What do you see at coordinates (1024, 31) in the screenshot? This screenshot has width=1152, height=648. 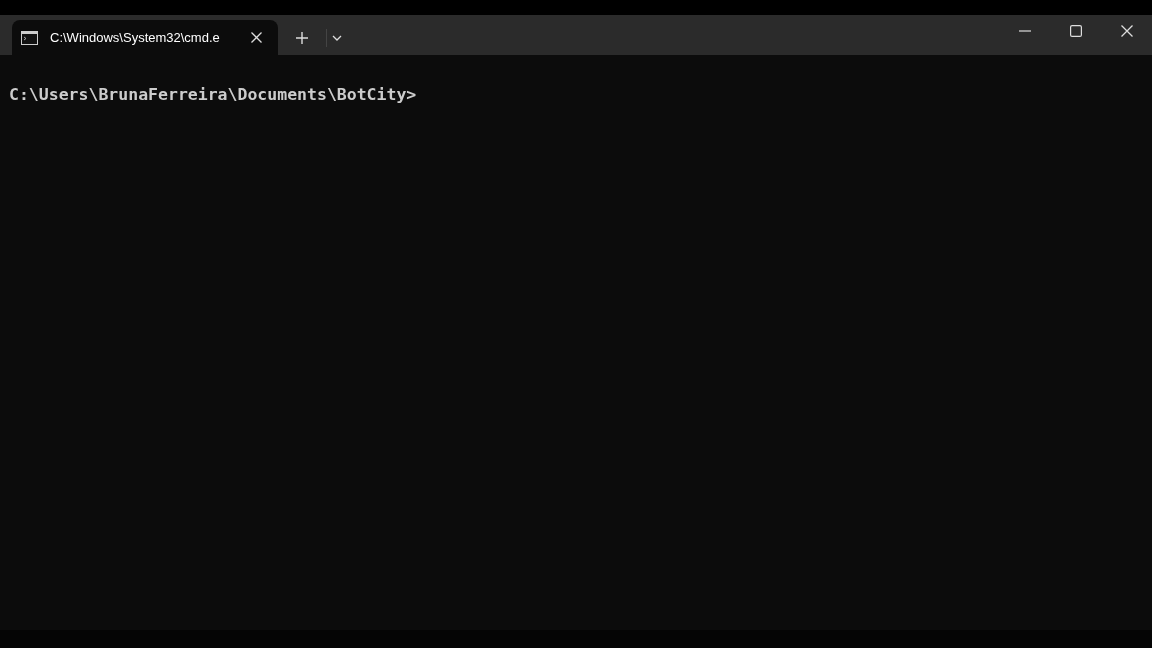 I see `minimize-icon` at bounding box center [1024, 31].